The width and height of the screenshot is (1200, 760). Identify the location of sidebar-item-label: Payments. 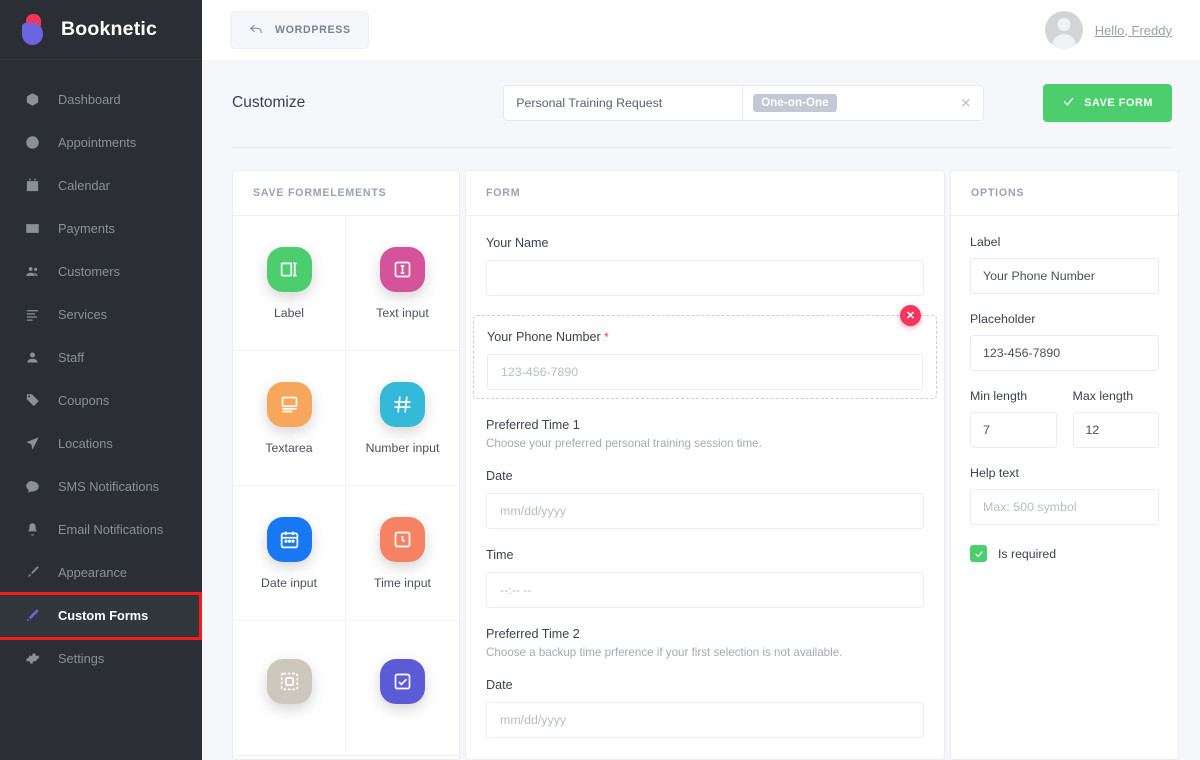
(86, 228).